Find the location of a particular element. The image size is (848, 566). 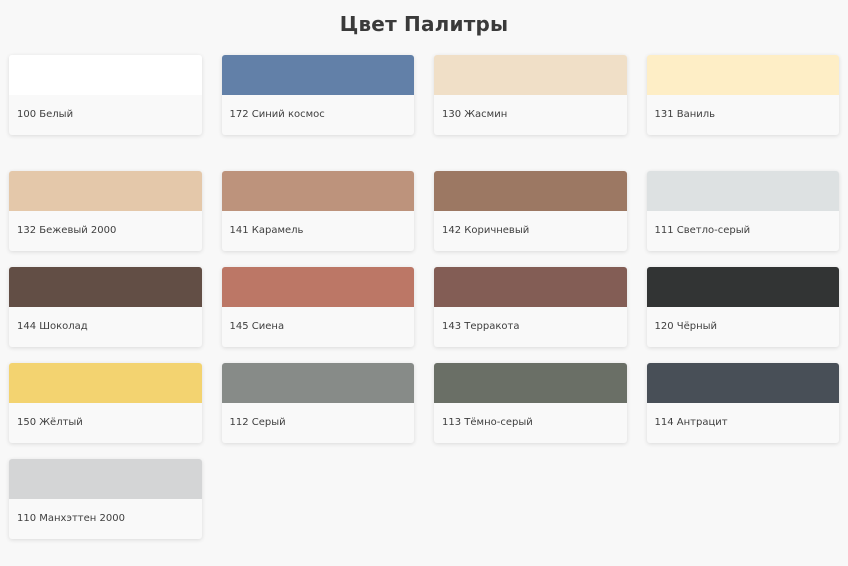

color-card-120: 120 Чёрный is located at coordinates (742, 307).